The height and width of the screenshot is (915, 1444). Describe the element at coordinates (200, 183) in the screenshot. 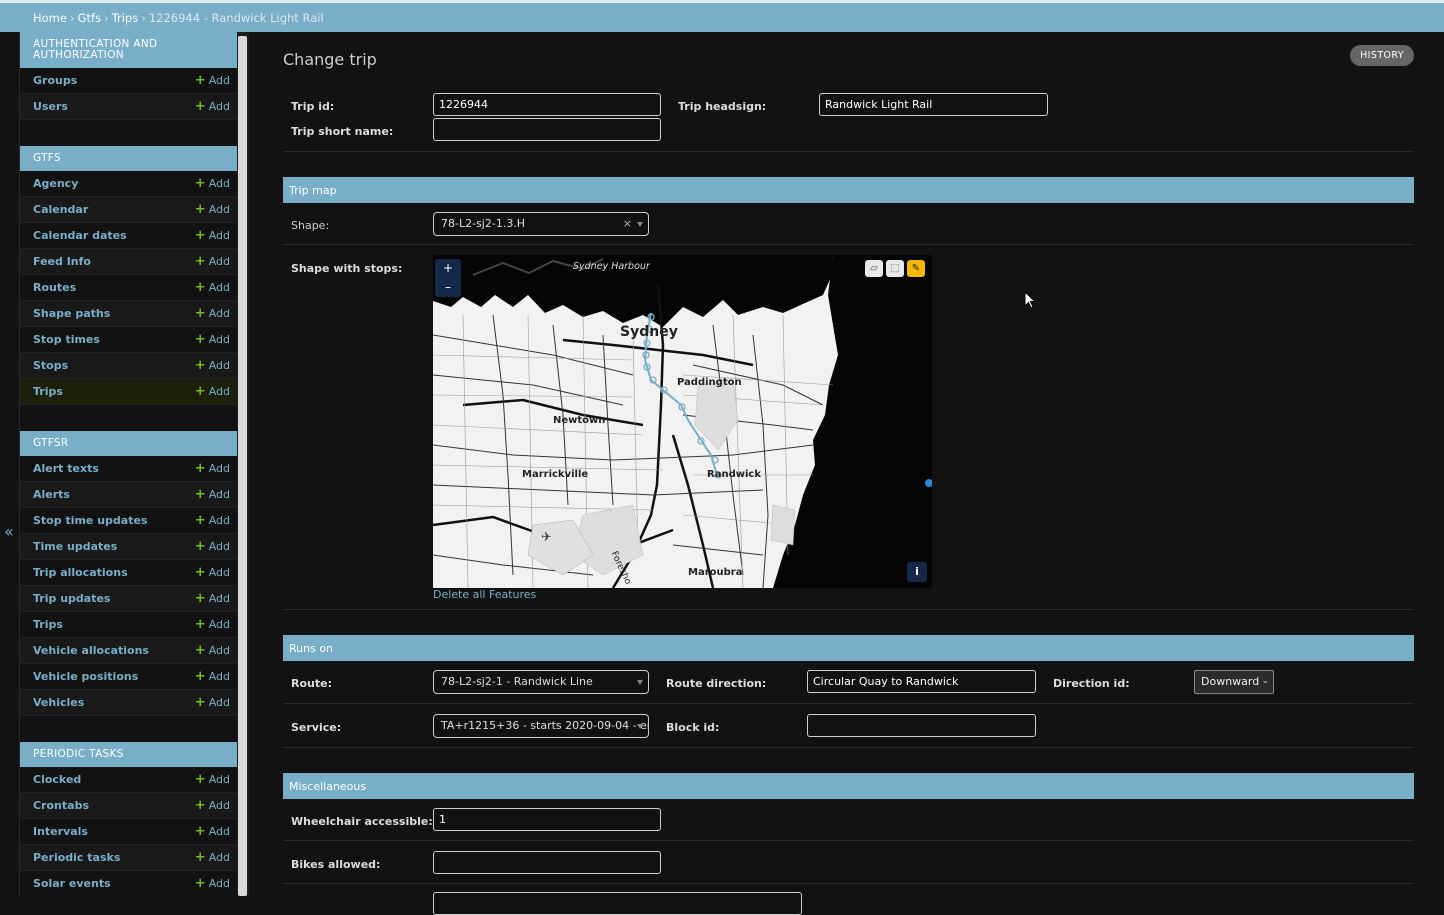

I see `add-icon: +` at that location.